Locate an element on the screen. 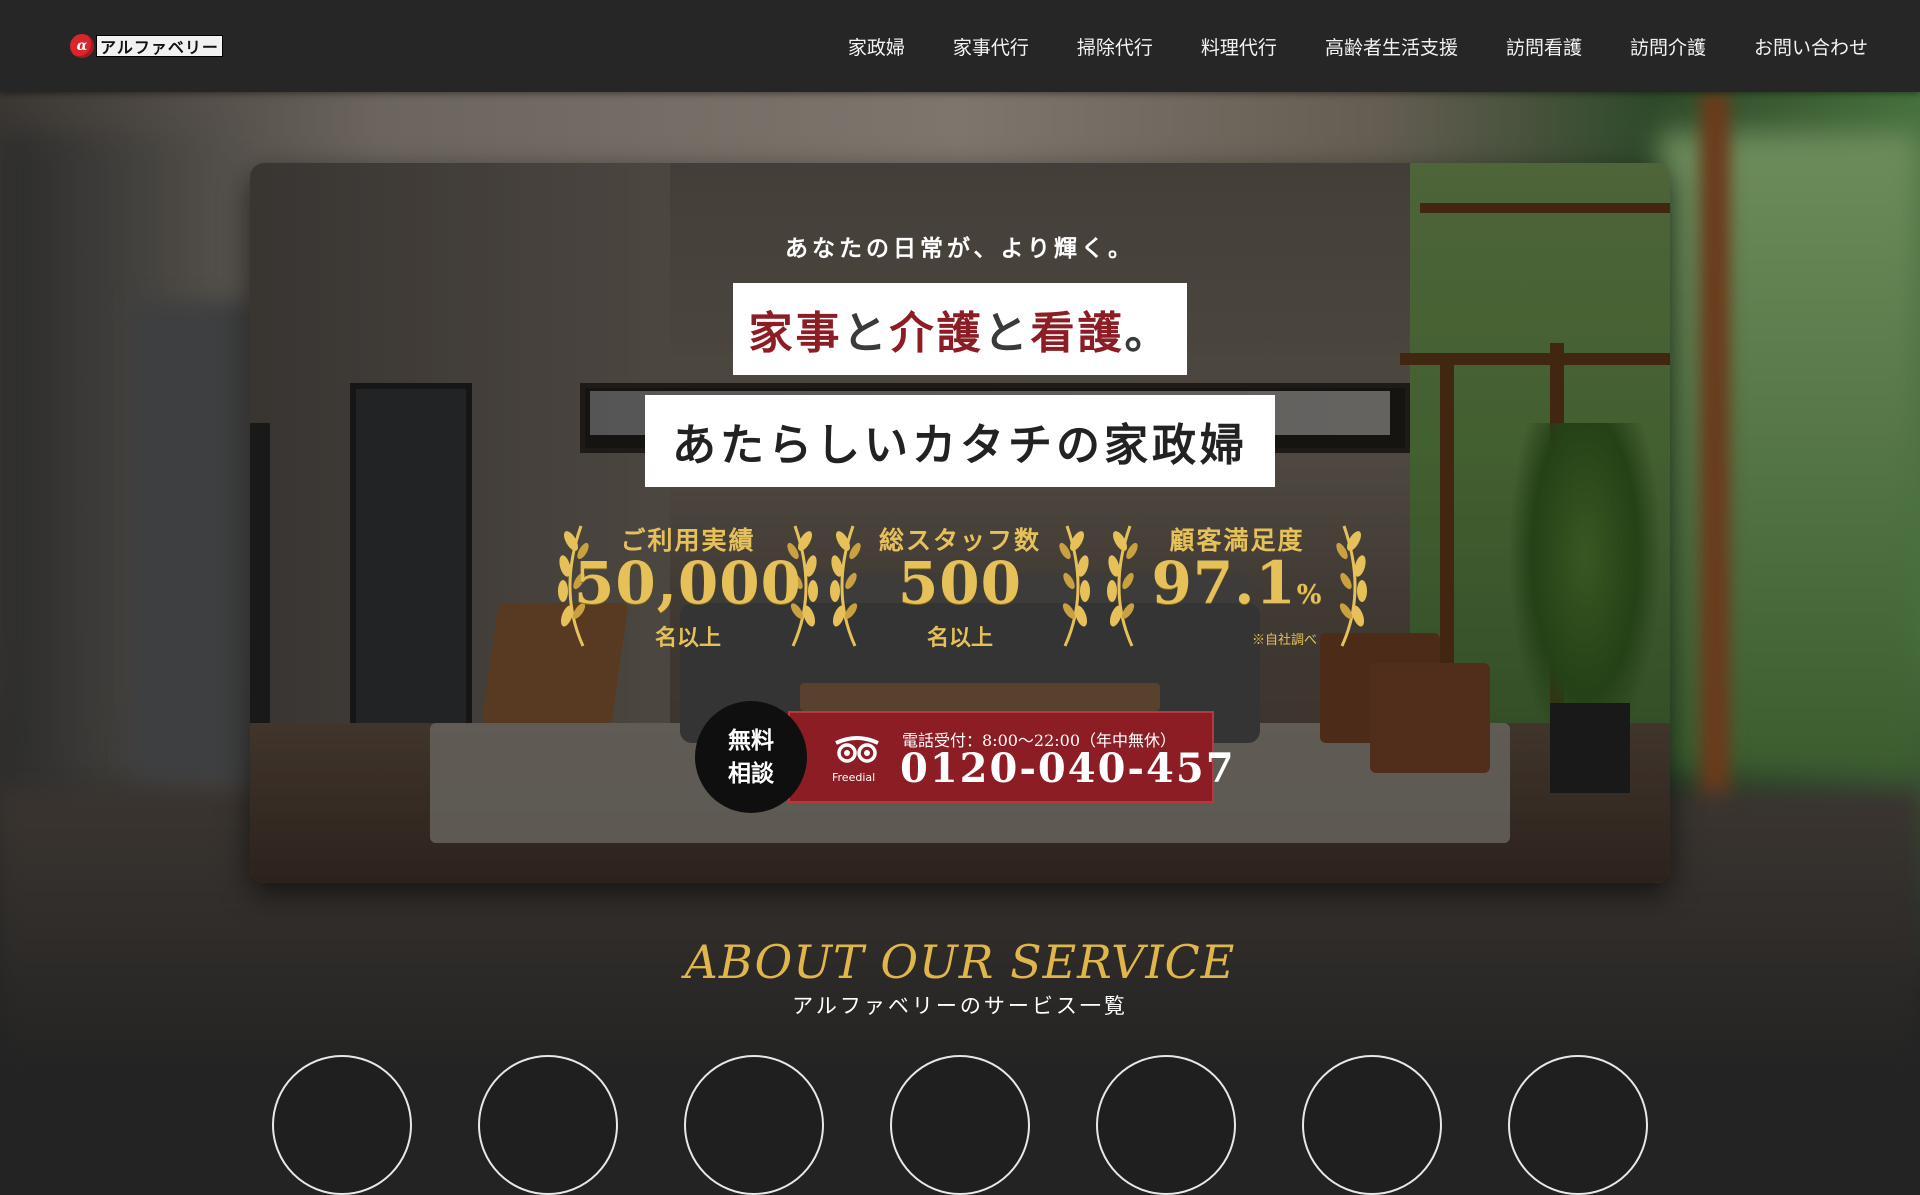  stat-staff: 総スタッフ数 500 名以上 is located at coordinates (960, 588).